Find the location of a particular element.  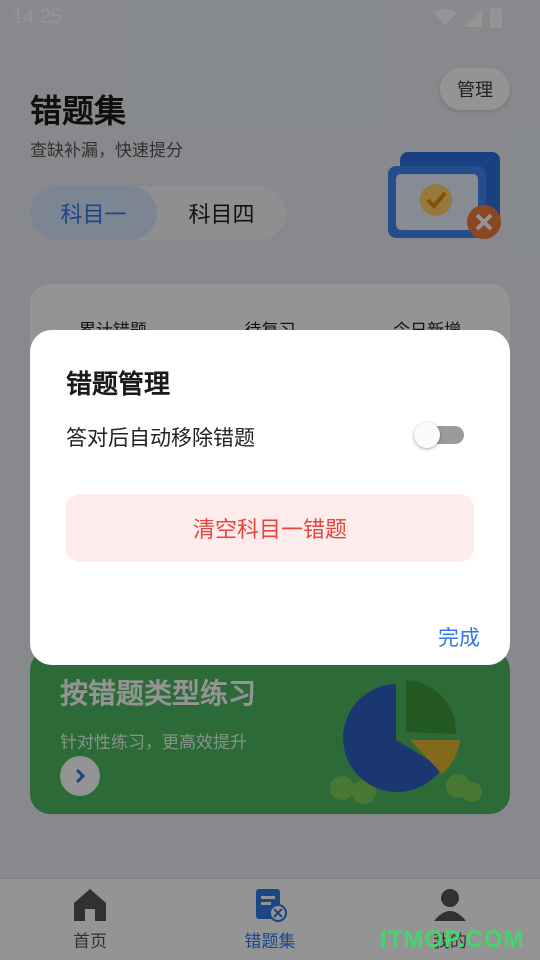

auto-remove-label: 答对后自动移除错题 is located at coordinates (160, 438).